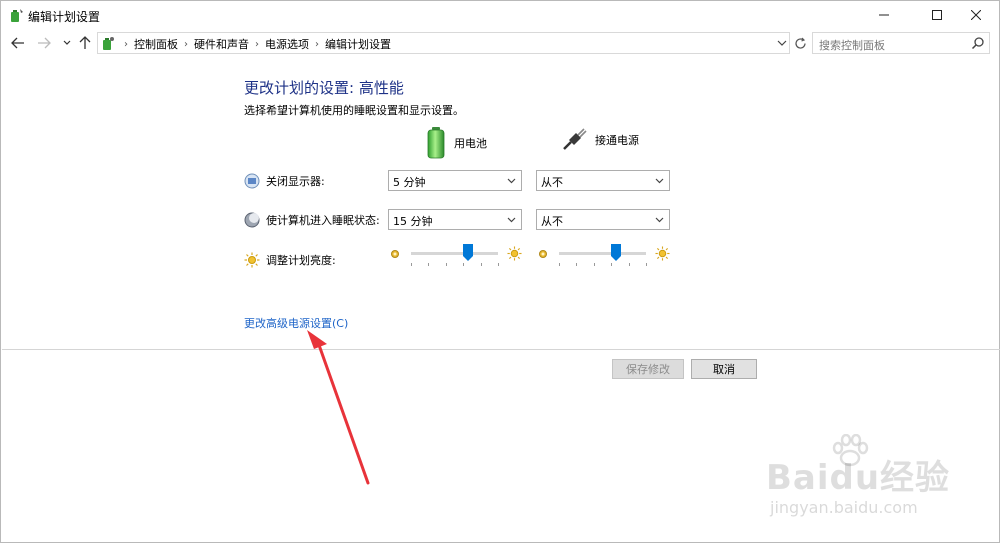 This screenshot has width=1000, height=543. What do you see at coordinates (354, 110) in the screenshot?
I see `page-subtitle: 选择希望计算机使用的睡眠设置和显示设置。` at bounding box center [354, 110].